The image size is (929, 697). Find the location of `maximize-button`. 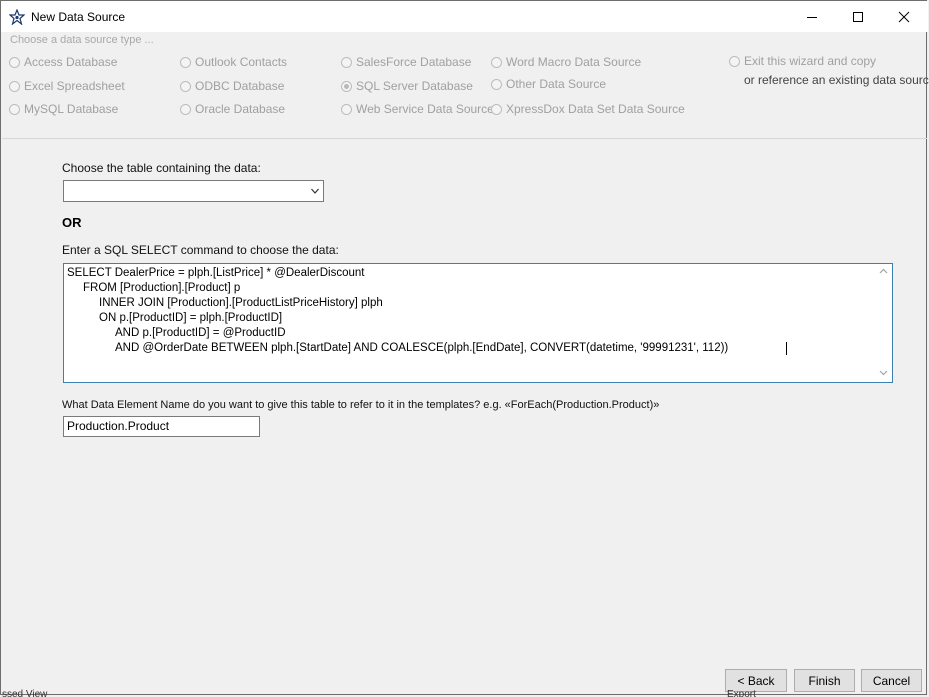

maximize-button is located at coordinates (858, 16).